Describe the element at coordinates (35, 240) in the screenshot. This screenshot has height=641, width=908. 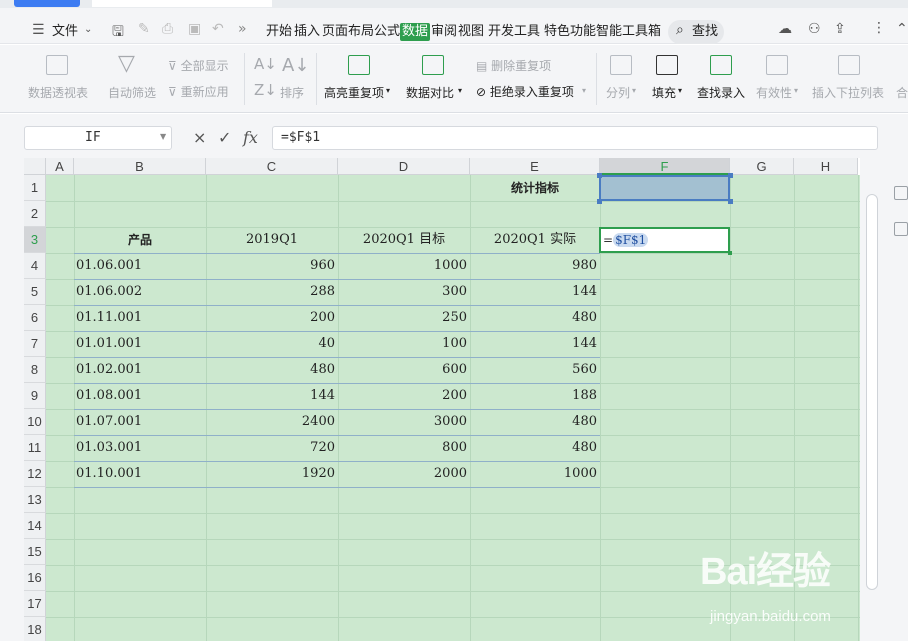
I see `row-header: 3` at that location.